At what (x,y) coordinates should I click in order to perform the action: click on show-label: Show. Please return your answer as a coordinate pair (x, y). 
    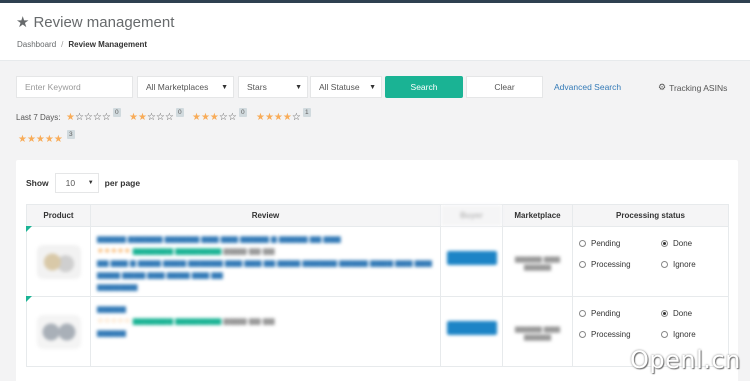
    Looking at the image, I should click on (37, 183).